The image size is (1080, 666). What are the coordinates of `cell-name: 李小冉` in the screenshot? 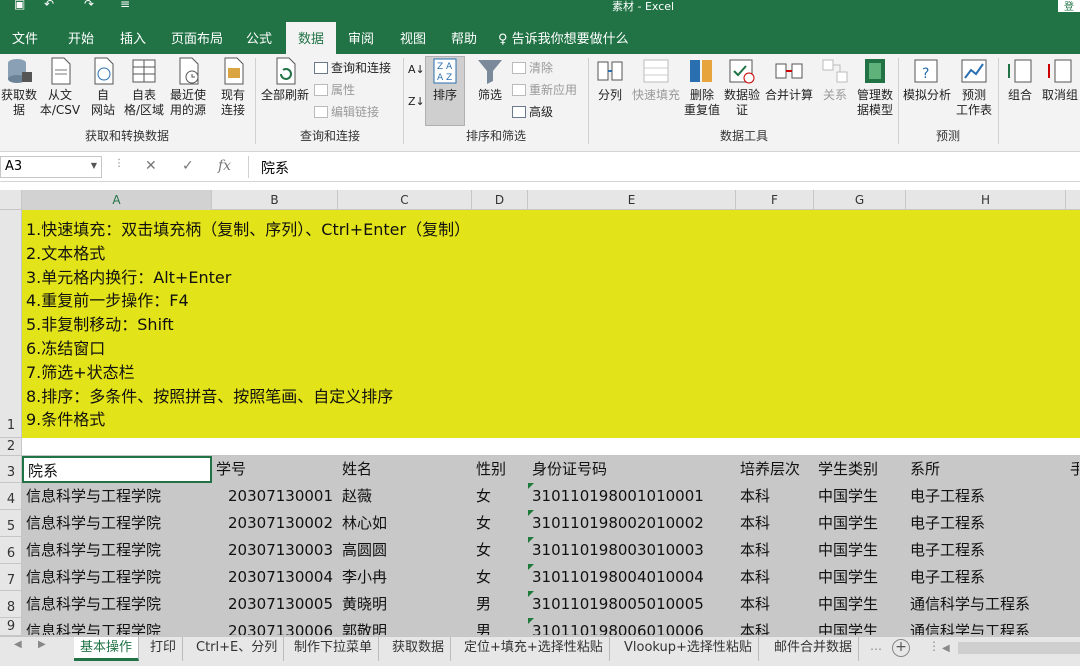 It's located at (405, 577).